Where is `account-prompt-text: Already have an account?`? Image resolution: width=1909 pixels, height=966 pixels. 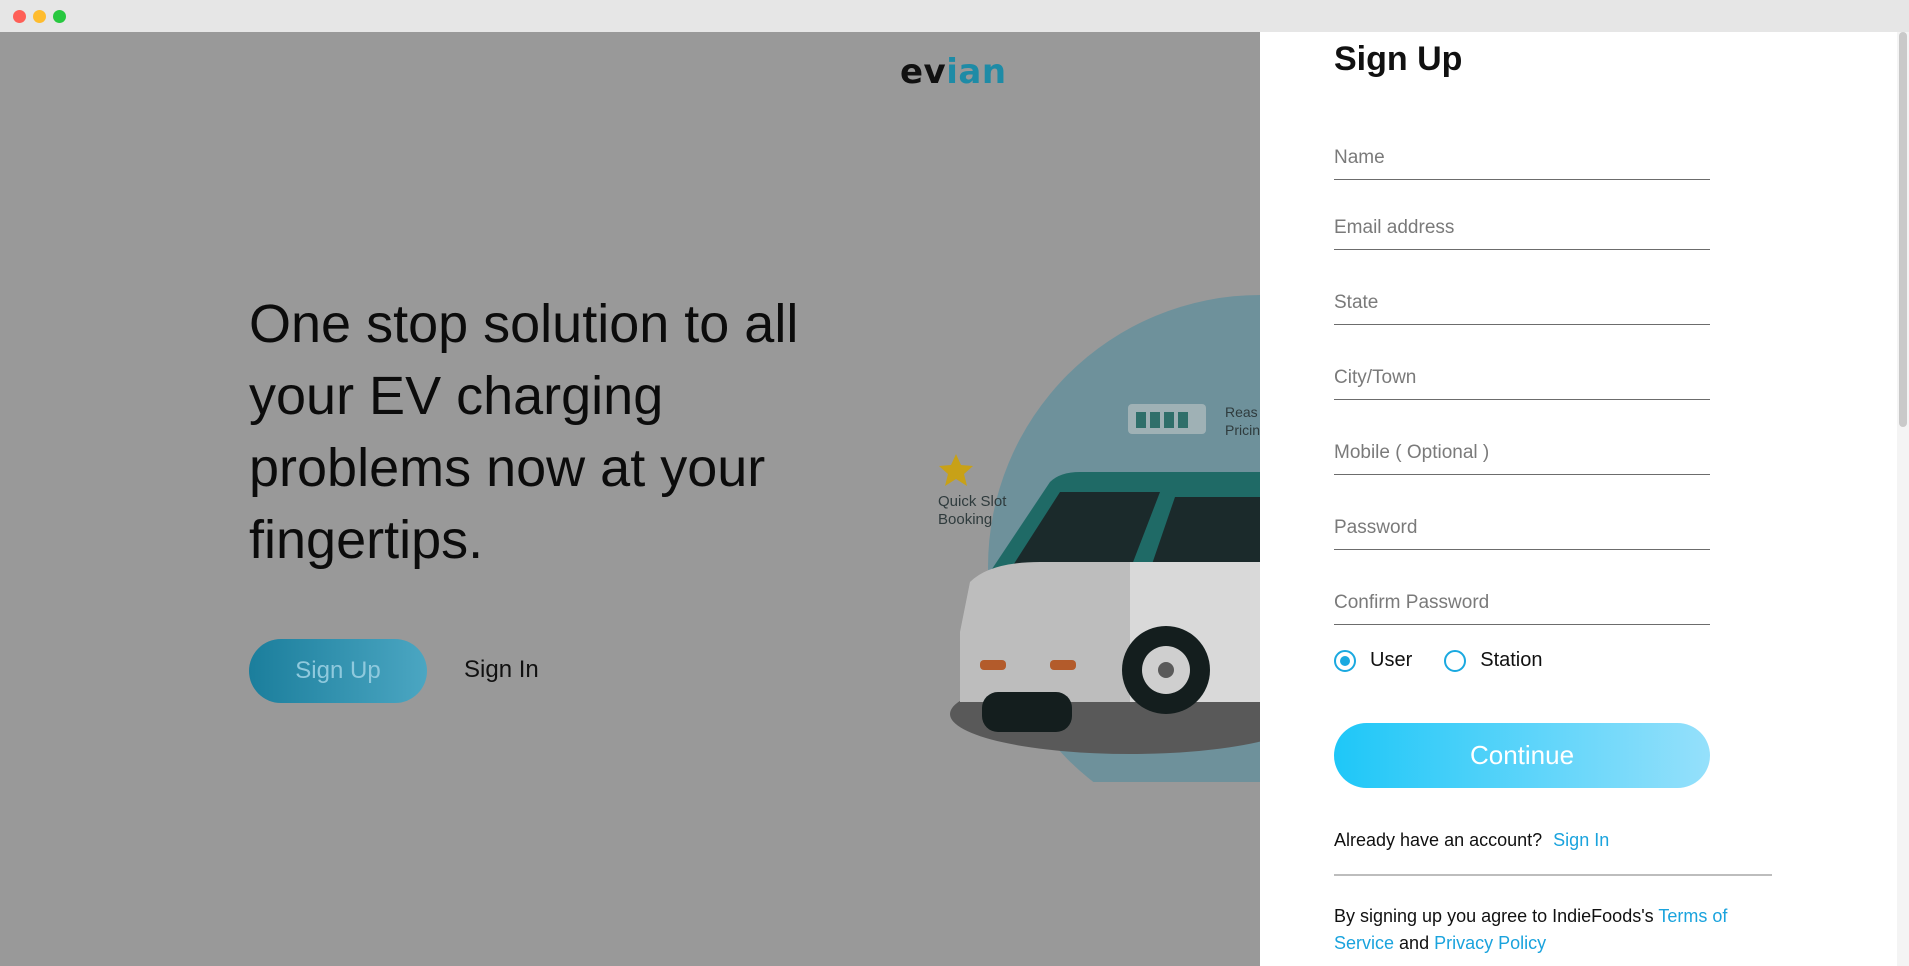
account-prompt-text: Already have an account? is located at coordinates (1438, 840).